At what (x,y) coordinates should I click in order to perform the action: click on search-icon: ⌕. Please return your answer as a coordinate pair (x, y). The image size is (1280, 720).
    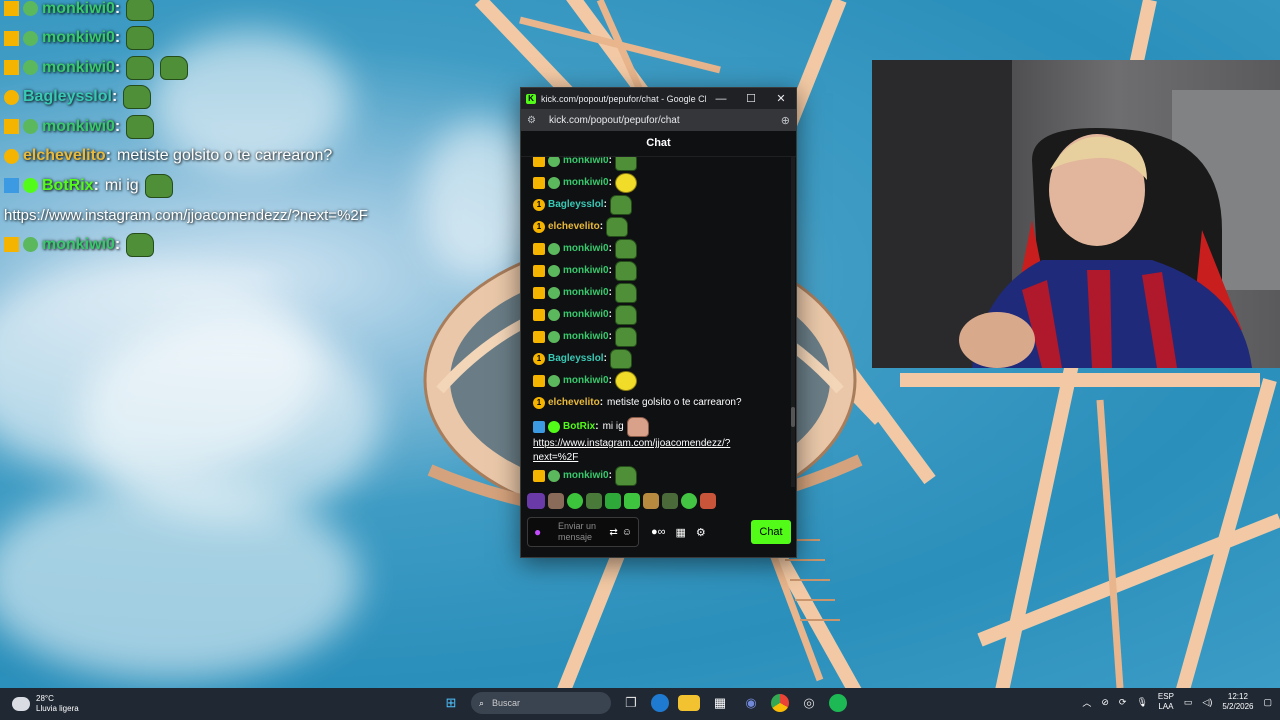
    Looking at the image, I should click on (482, 702).